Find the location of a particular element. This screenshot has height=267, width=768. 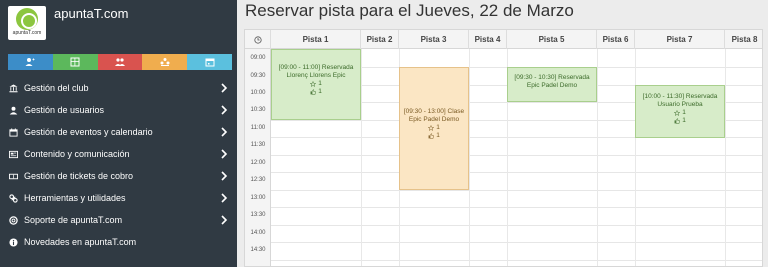

brand-name: apuntaT.com is located at coordinates (91, 13).